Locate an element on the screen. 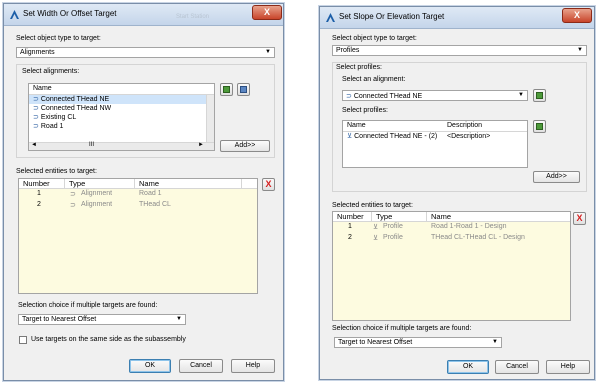 The image size is (600, 384). same-side-checkbox is located at coordinates (23, 340).